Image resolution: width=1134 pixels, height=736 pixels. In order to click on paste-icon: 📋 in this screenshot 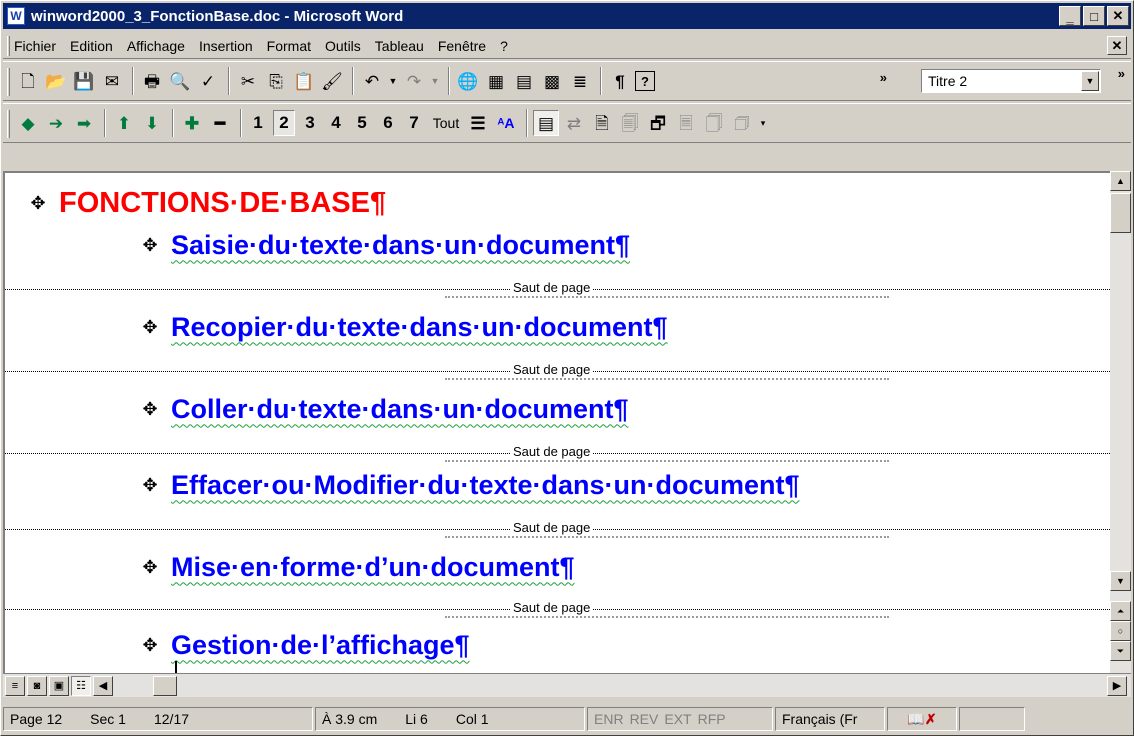, I will do `click(304, 81)`.